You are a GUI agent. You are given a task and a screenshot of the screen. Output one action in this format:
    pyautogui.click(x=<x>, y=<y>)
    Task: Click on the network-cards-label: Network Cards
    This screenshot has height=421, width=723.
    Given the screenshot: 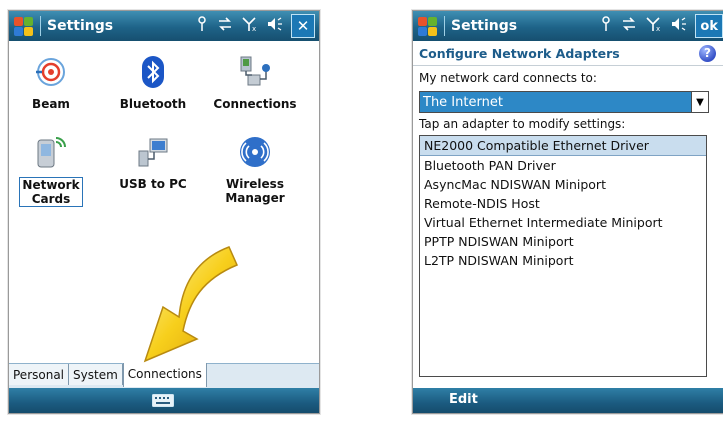 What is the action you would take?
    pyautogui.click(x=51, y=192)
    